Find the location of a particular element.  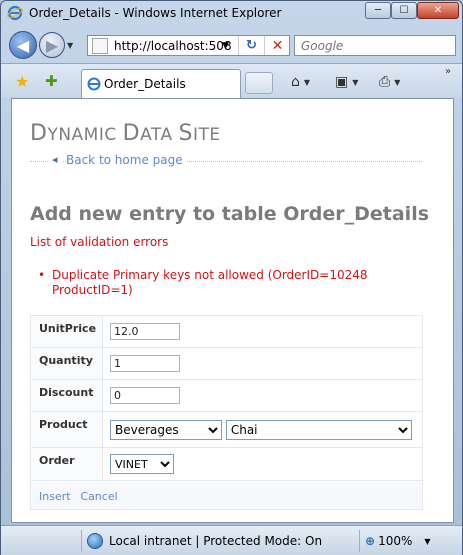

tab-label: Order_Details is located at coordinates (145, 84).